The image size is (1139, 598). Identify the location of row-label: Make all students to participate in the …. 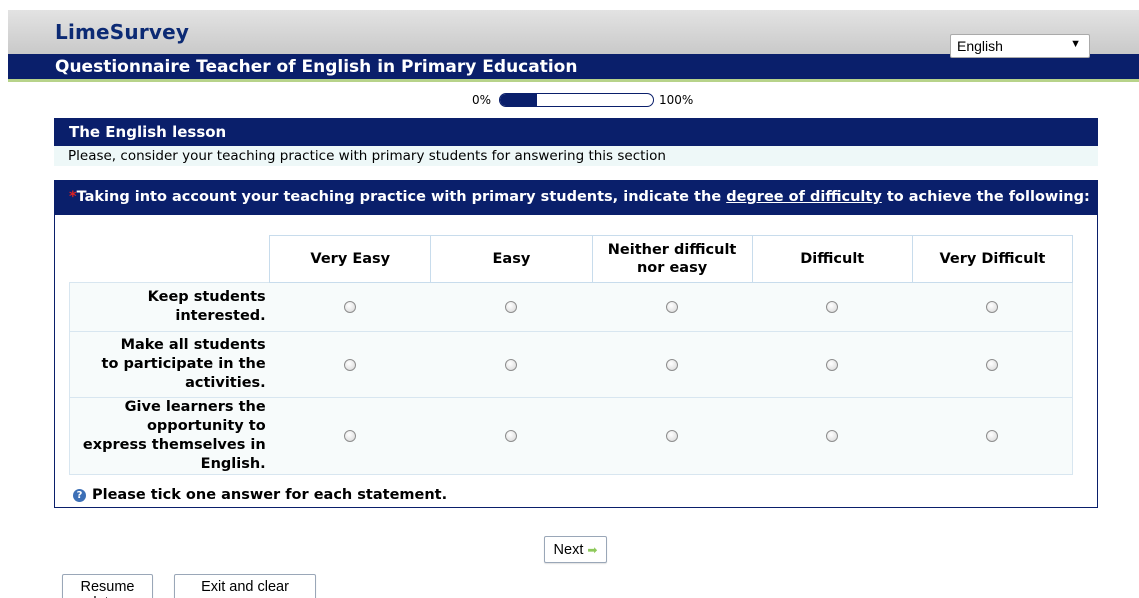
(169, 364).